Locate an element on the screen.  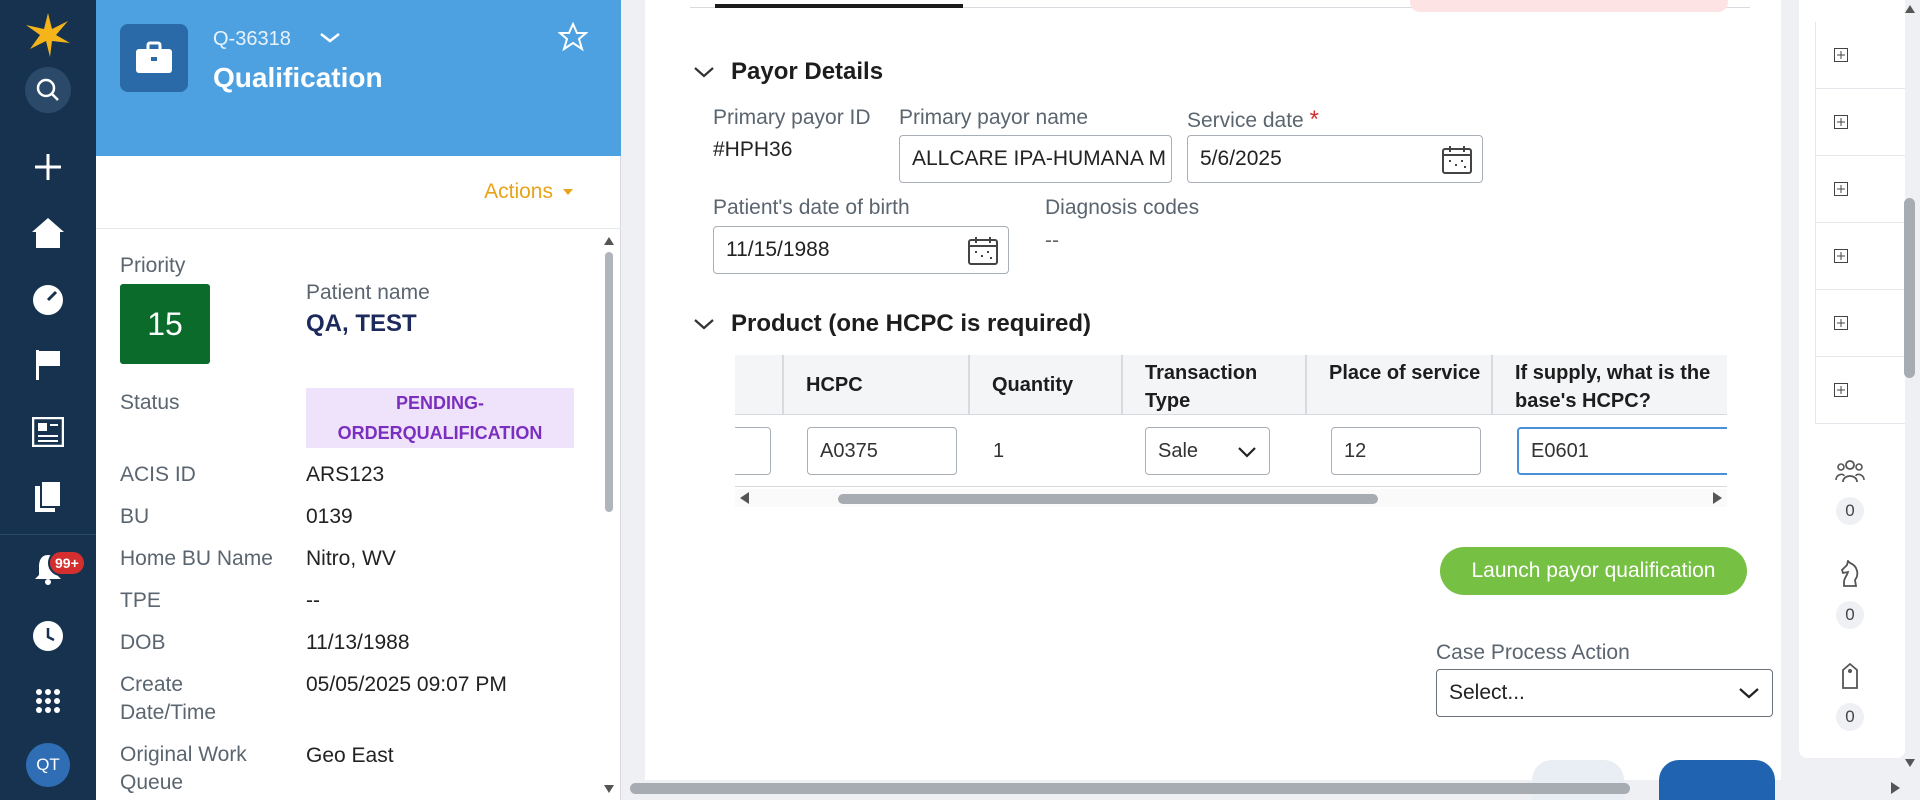
panel-scroll-thumb is located at coordinates (609, 382).